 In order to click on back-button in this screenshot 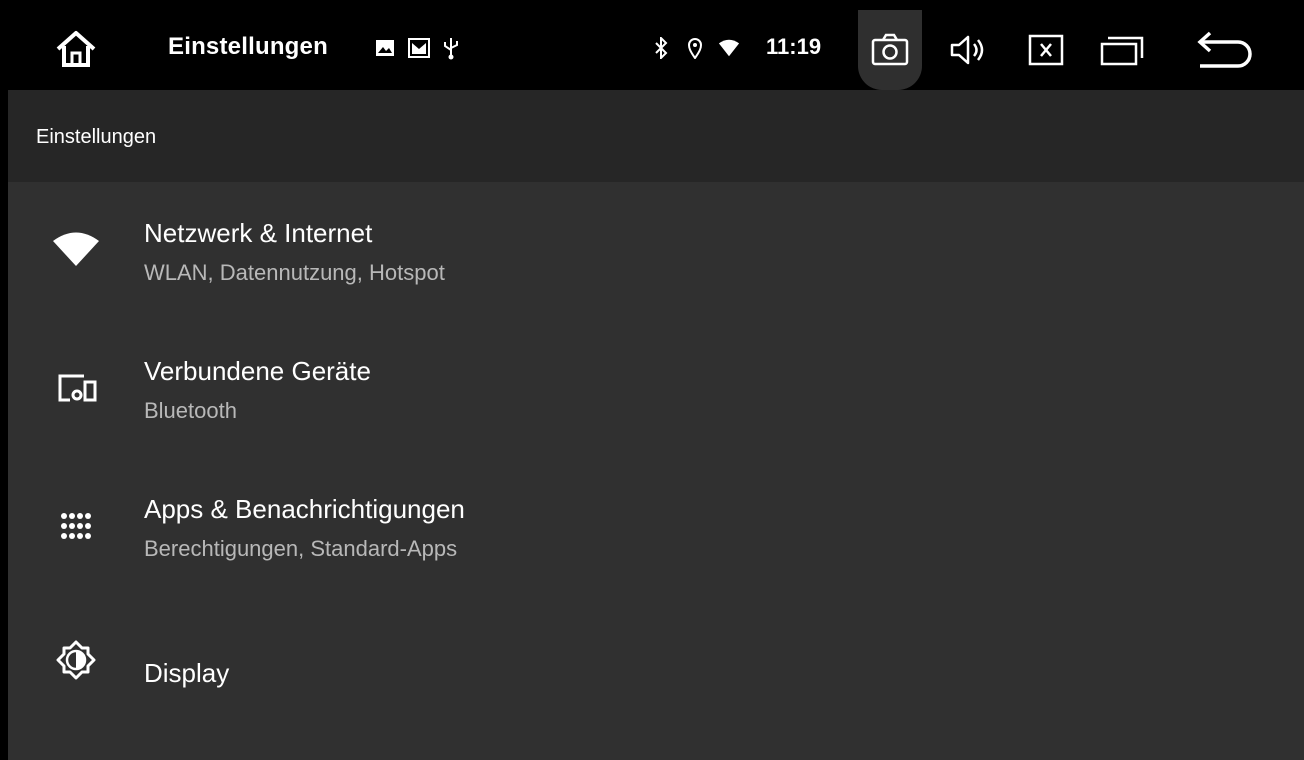, I will do `click(1224, 50)`.